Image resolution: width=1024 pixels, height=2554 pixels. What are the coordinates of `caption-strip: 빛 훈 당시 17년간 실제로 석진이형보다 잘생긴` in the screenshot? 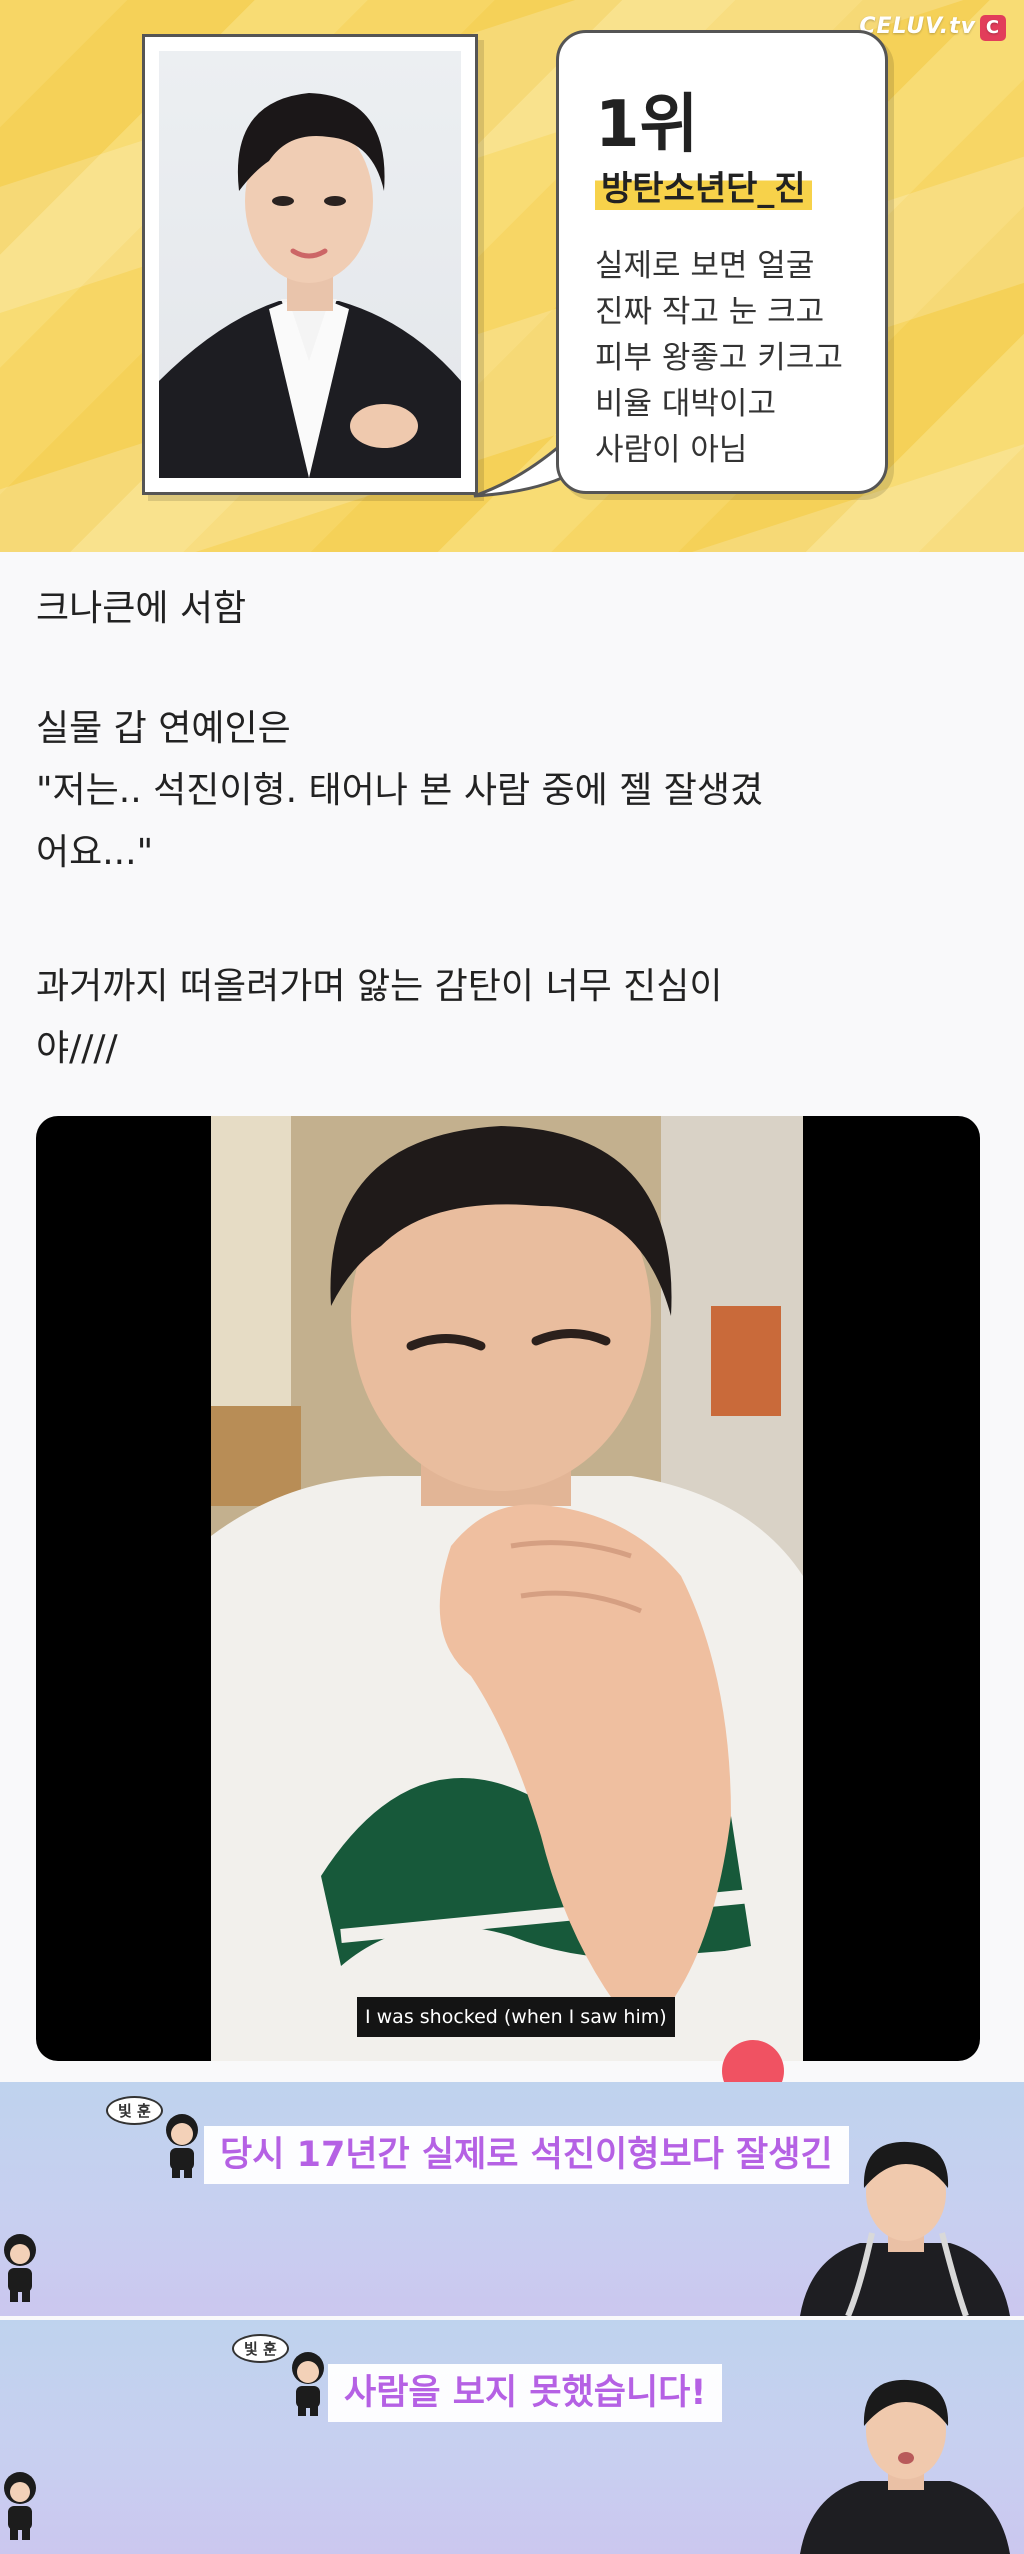 It's located at (512, 2199).